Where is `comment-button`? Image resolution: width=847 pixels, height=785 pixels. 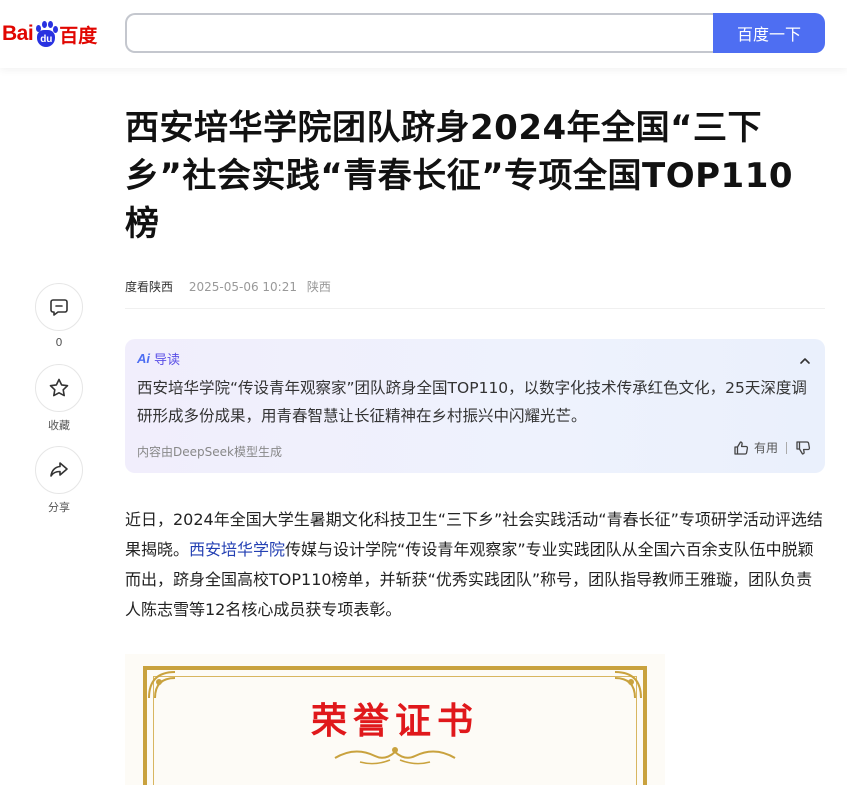
comment-button is located at coordinates (59, 307).